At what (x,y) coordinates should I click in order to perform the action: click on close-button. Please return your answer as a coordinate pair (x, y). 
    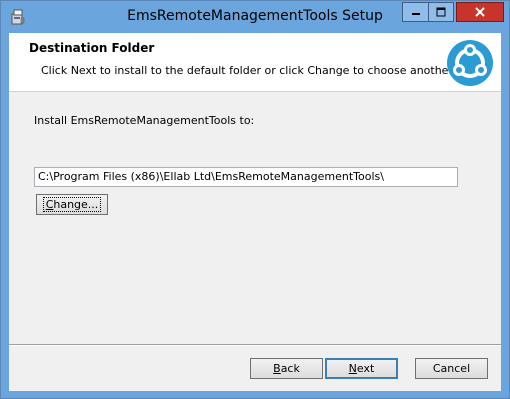
    Looking at the image, I should click on (480, 12).